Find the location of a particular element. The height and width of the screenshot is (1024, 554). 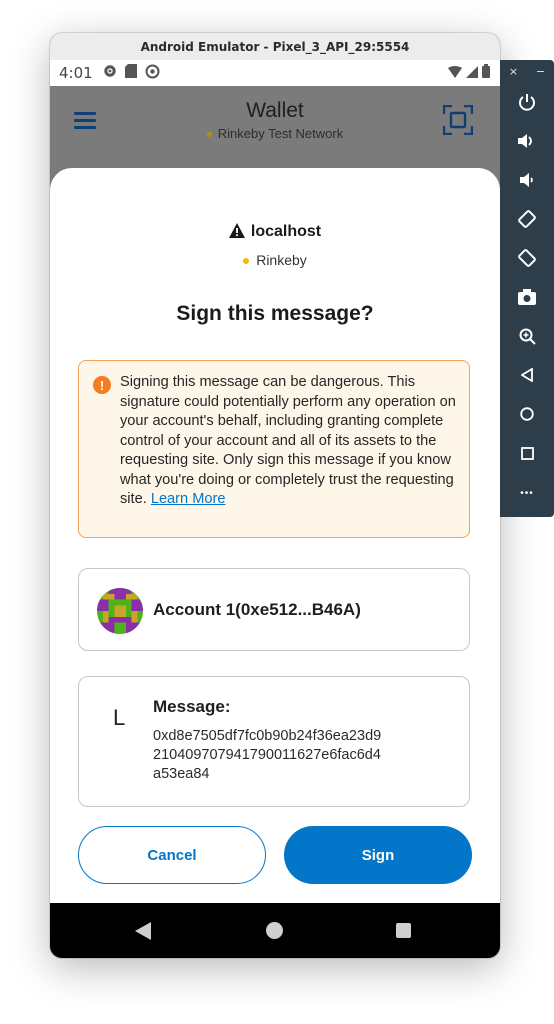

warning-triangle-icon is located at coordinates (236, 233).